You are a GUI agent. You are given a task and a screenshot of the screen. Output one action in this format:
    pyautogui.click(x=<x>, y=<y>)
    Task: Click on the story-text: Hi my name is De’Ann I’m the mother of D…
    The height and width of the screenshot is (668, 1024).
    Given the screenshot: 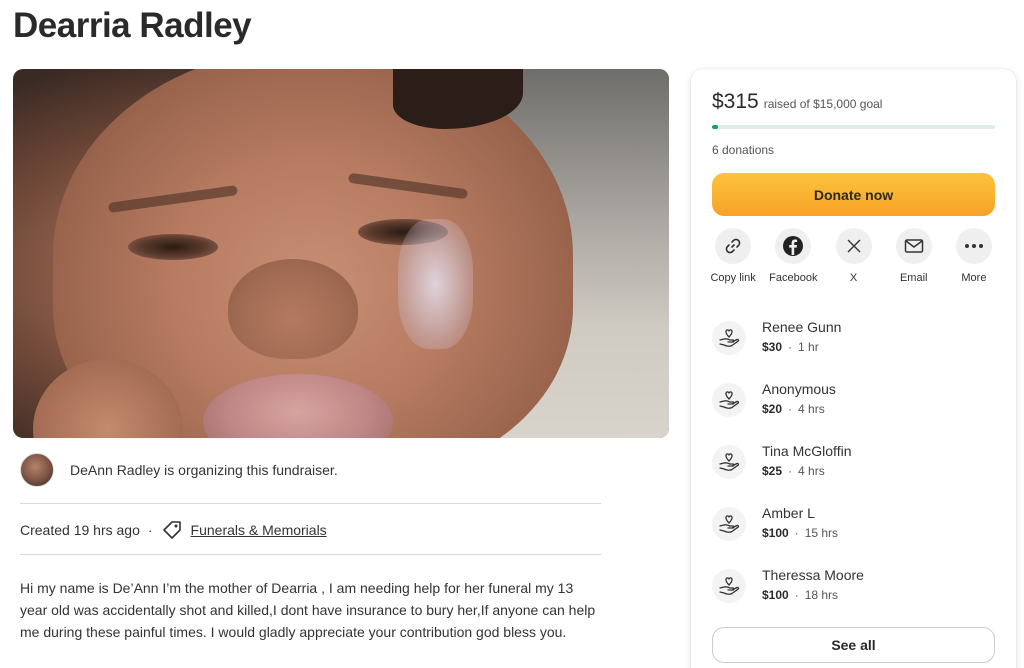 What is the action you would take?
    pyautogui.click(x=308, y=610)
    